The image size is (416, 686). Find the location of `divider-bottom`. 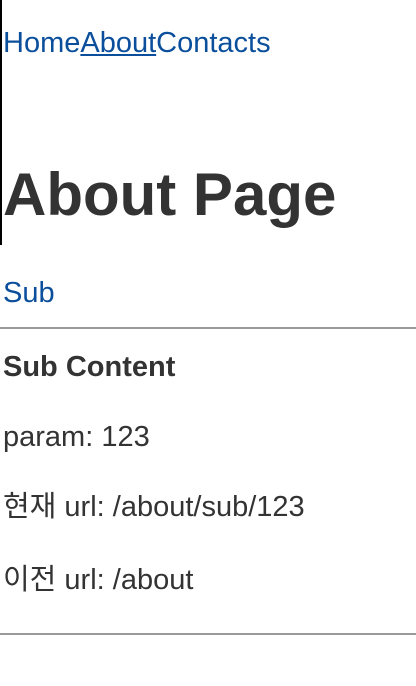

divider-bottom is located at coordinates (208, 634).